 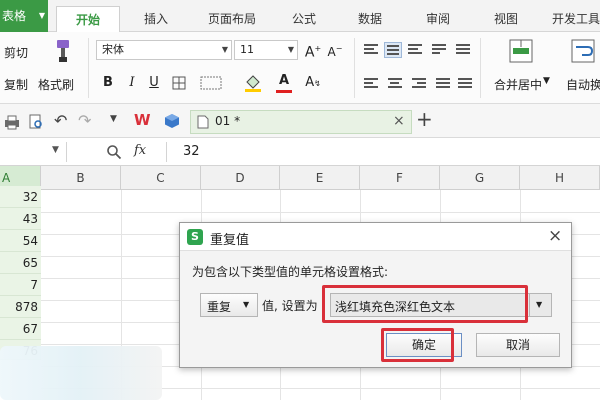 I want to click on font-color-glyph: A, so click(x=284, y=80).